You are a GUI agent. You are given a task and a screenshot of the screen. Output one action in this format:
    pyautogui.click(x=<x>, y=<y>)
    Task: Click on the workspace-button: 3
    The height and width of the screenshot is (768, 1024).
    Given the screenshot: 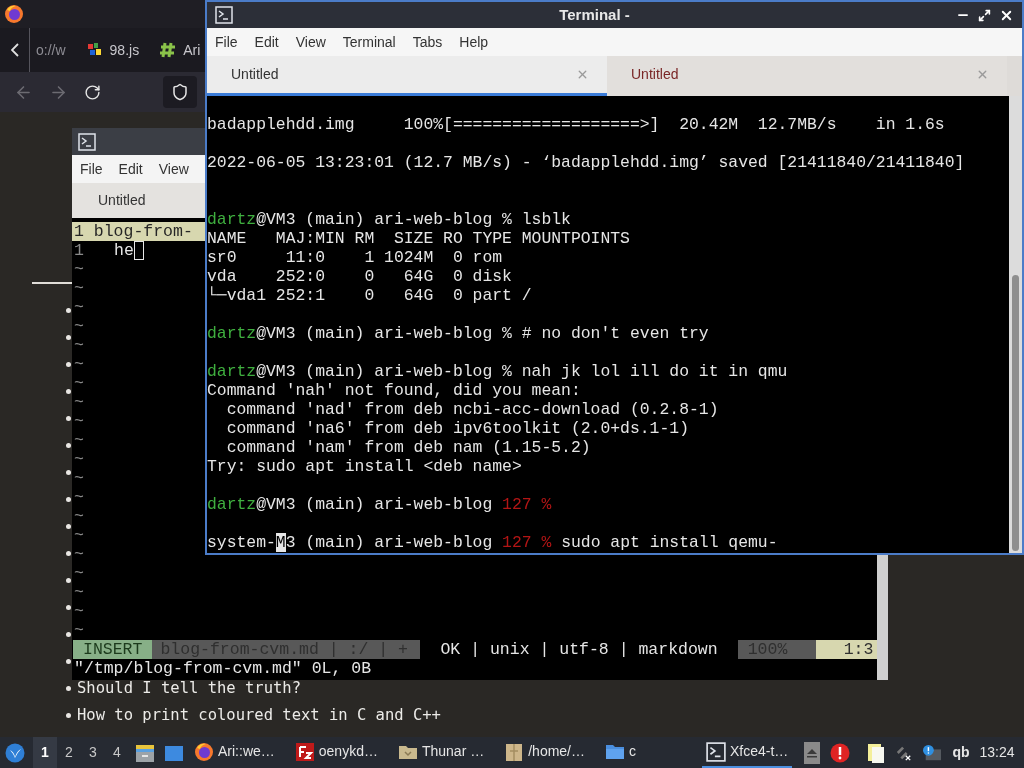 What is the action you would take?
    pyautogui.click(x=93, y=752)
    